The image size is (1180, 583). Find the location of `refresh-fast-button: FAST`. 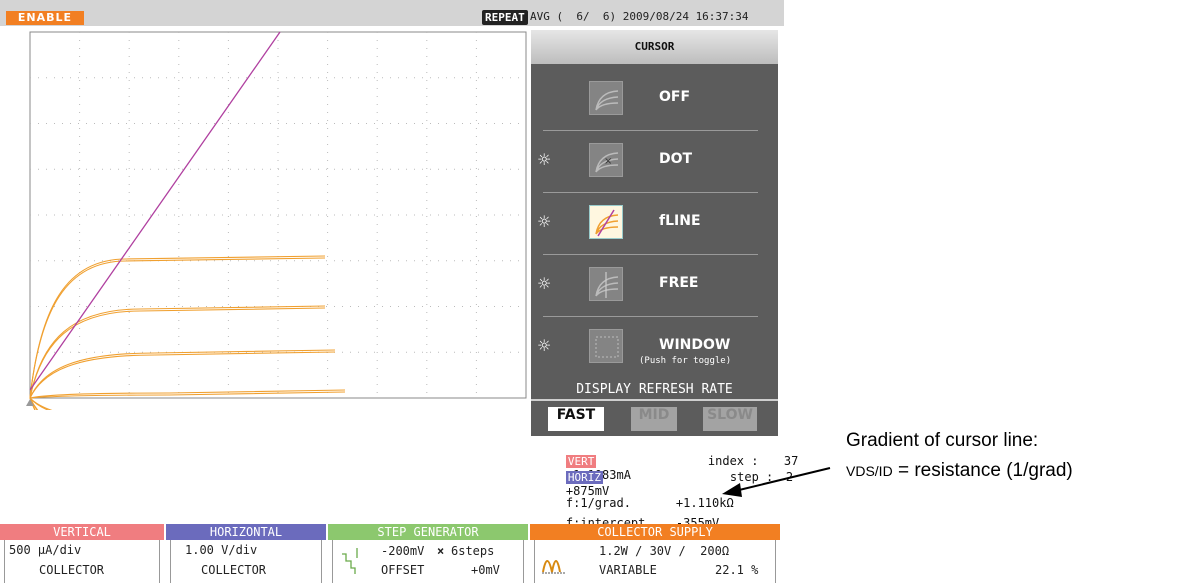

refresh-fast-button: FAST is located at coordinates (576, 419).